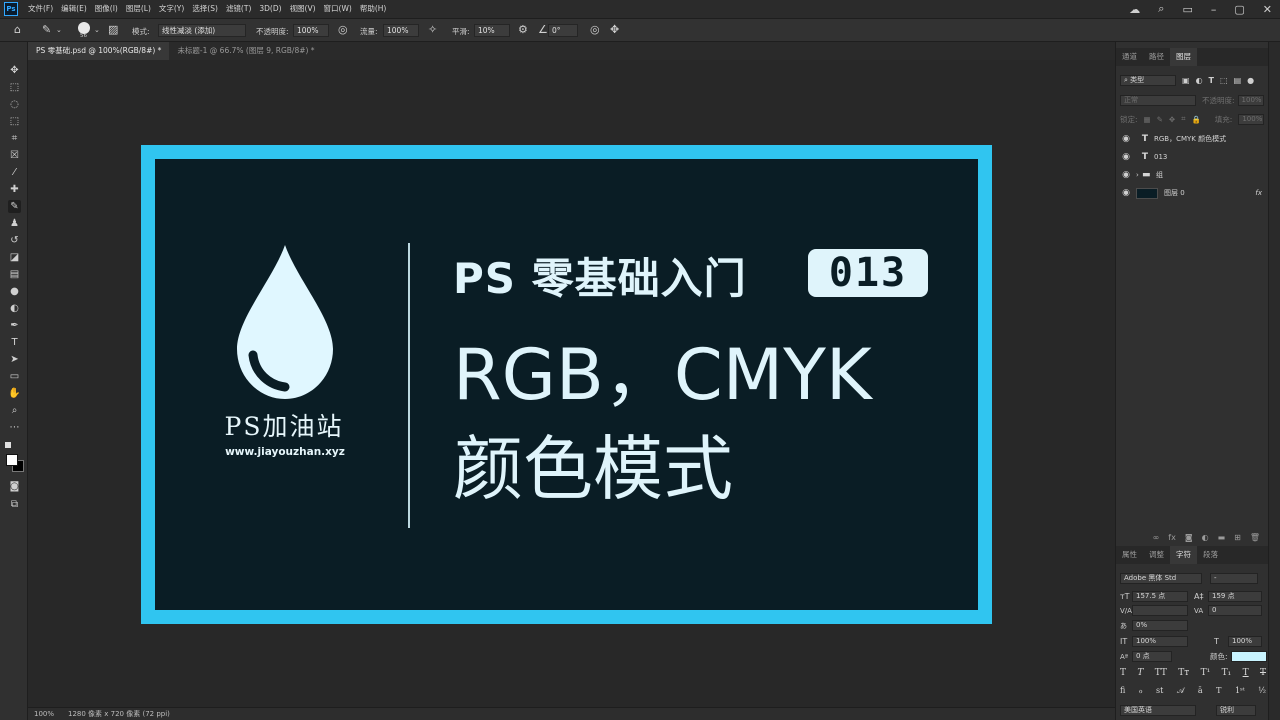 The width and height of the screenshot is (1280, 720). I want to click on blur-tool-icon: ●, so click(14, 291).